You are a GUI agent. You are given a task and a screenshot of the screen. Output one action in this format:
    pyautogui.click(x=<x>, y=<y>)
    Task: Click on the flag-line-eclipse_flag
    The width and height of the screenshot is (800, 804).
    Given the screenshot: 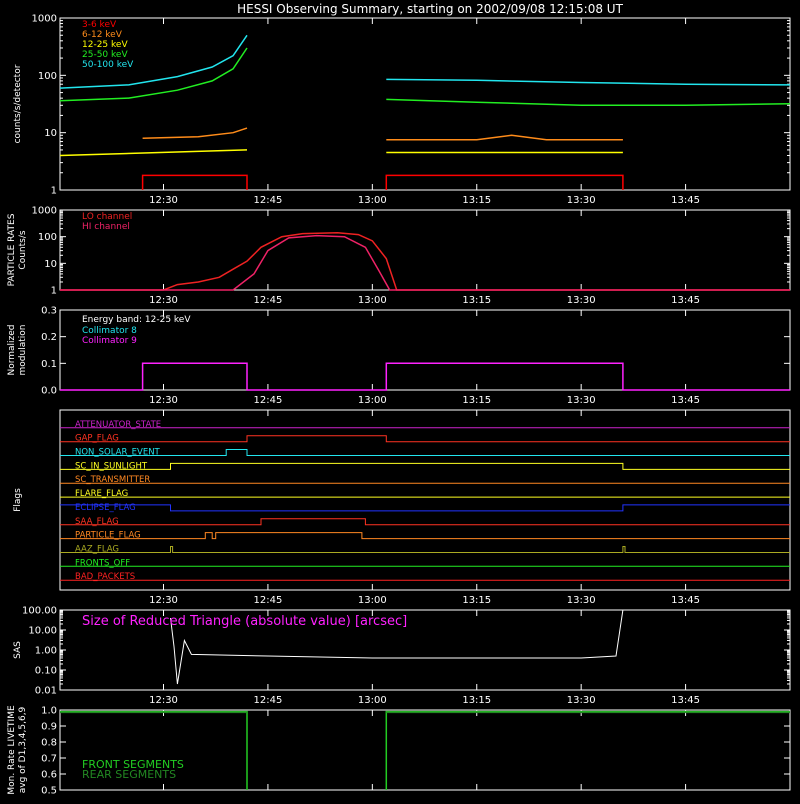 What is the action you would take?
    pyautogui.click(x=425, y=508)
    